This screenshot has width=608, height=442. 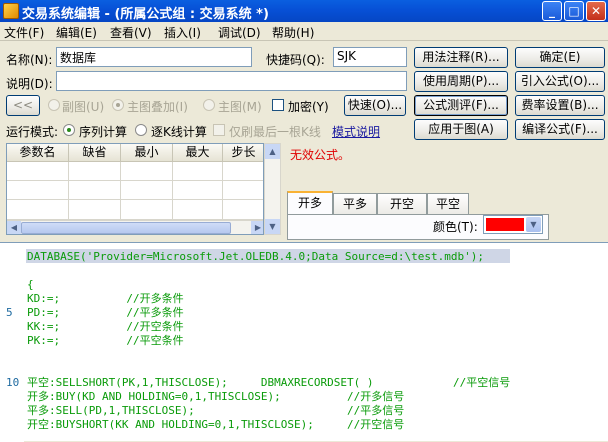 What do you see at coordinates (29, 84) in the screenshot?
I see `description-label: 说明(D):` at bounding box center [29, 84].